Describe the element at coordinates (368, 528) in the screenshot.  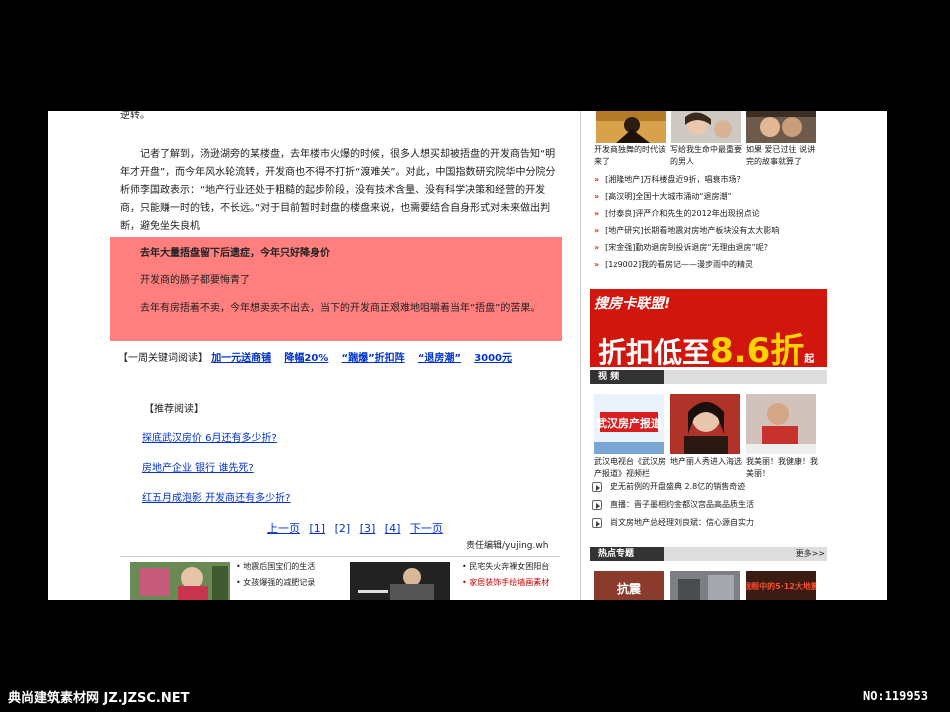
I see `page-link-3: [3]` at that location.